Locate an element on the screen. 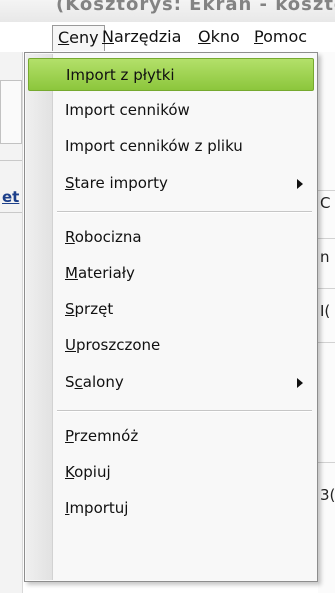  right-panel-text: n is located at coordinates (325, 257).